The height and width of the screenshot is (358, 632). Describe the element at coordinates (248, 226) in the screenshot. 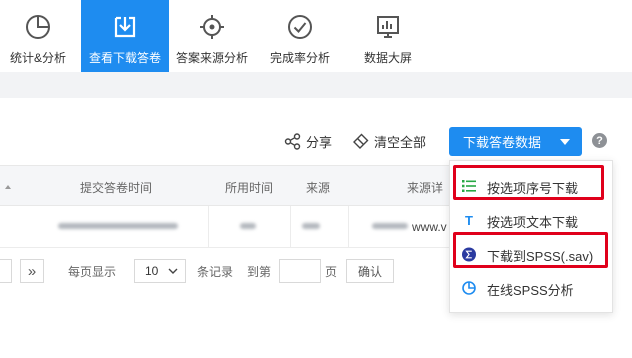

I see `blurred-time-used` at that location.